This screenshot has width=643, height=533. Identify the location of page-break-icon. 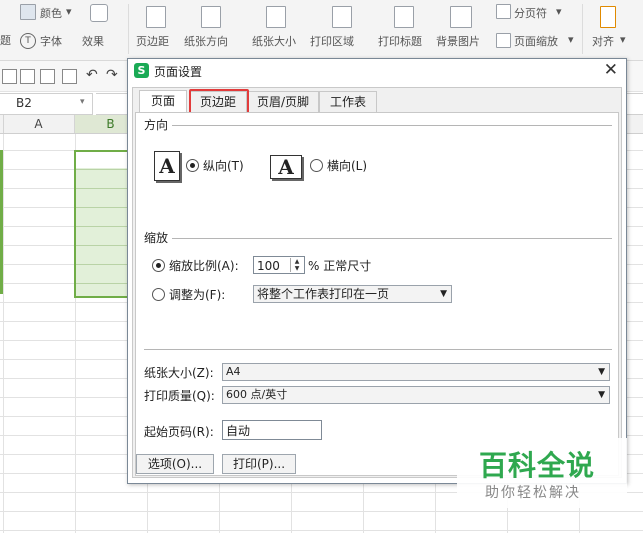
(503, 11).